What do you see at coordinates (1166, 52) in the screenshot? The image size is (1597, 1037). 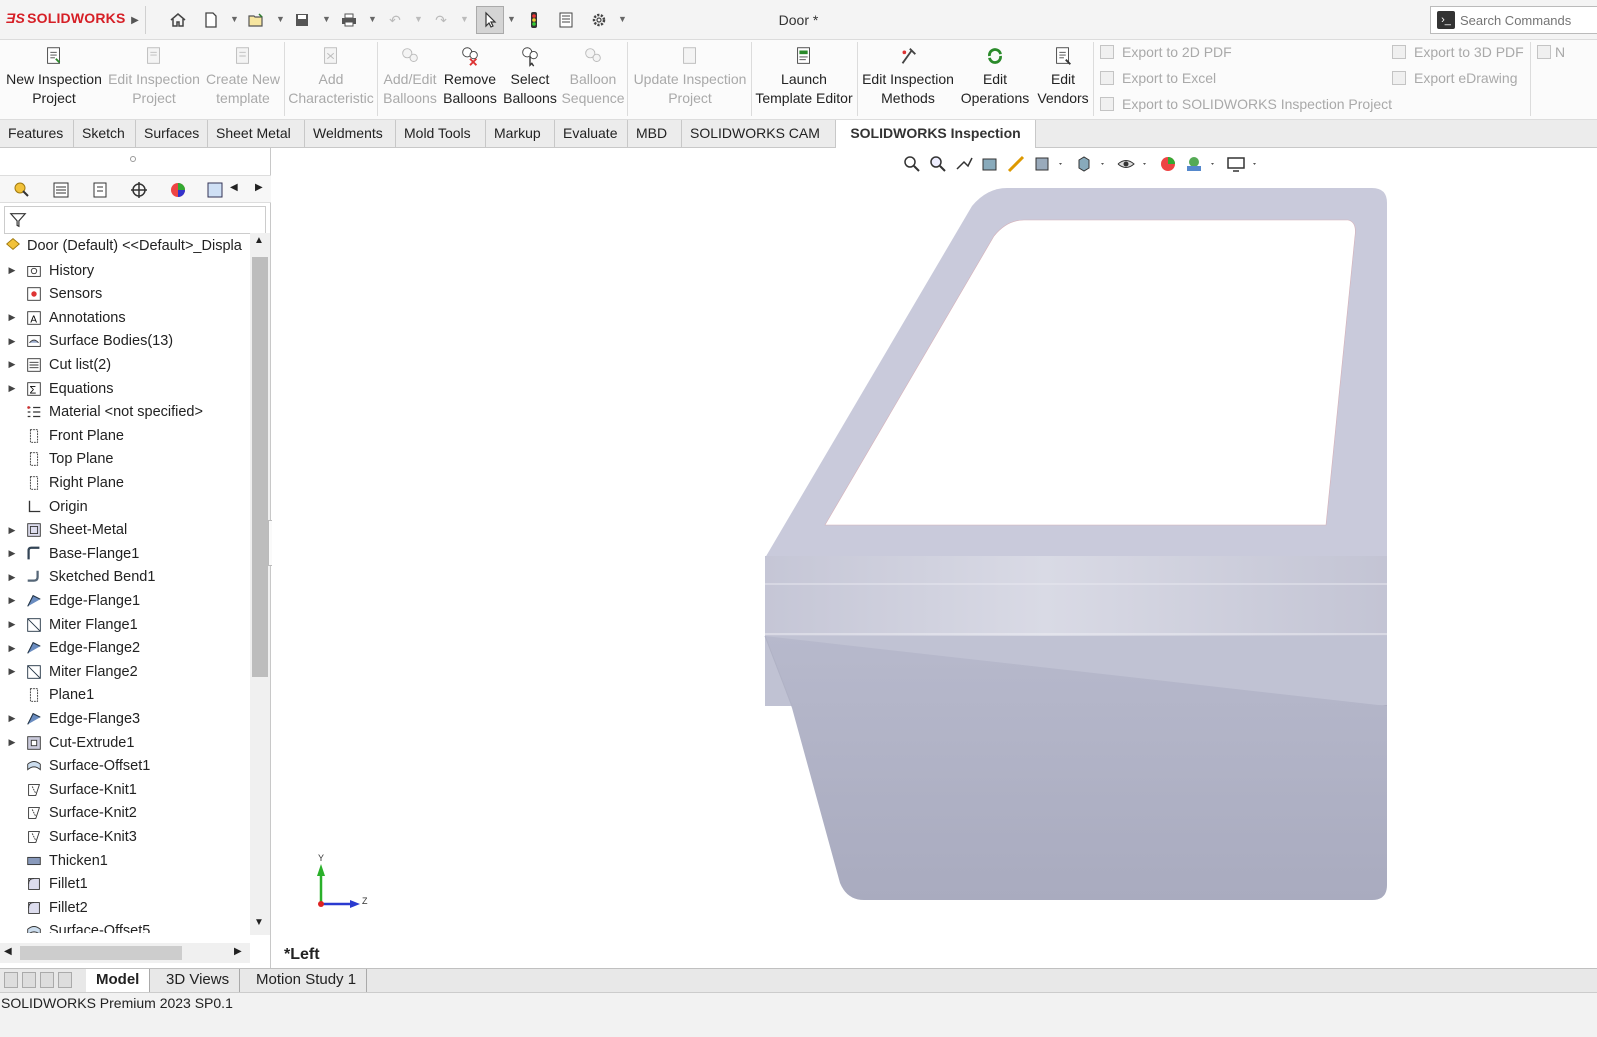 I see `export-2d-pdf-item: Export to 2D PDF` at bounding box center [1166, 52].